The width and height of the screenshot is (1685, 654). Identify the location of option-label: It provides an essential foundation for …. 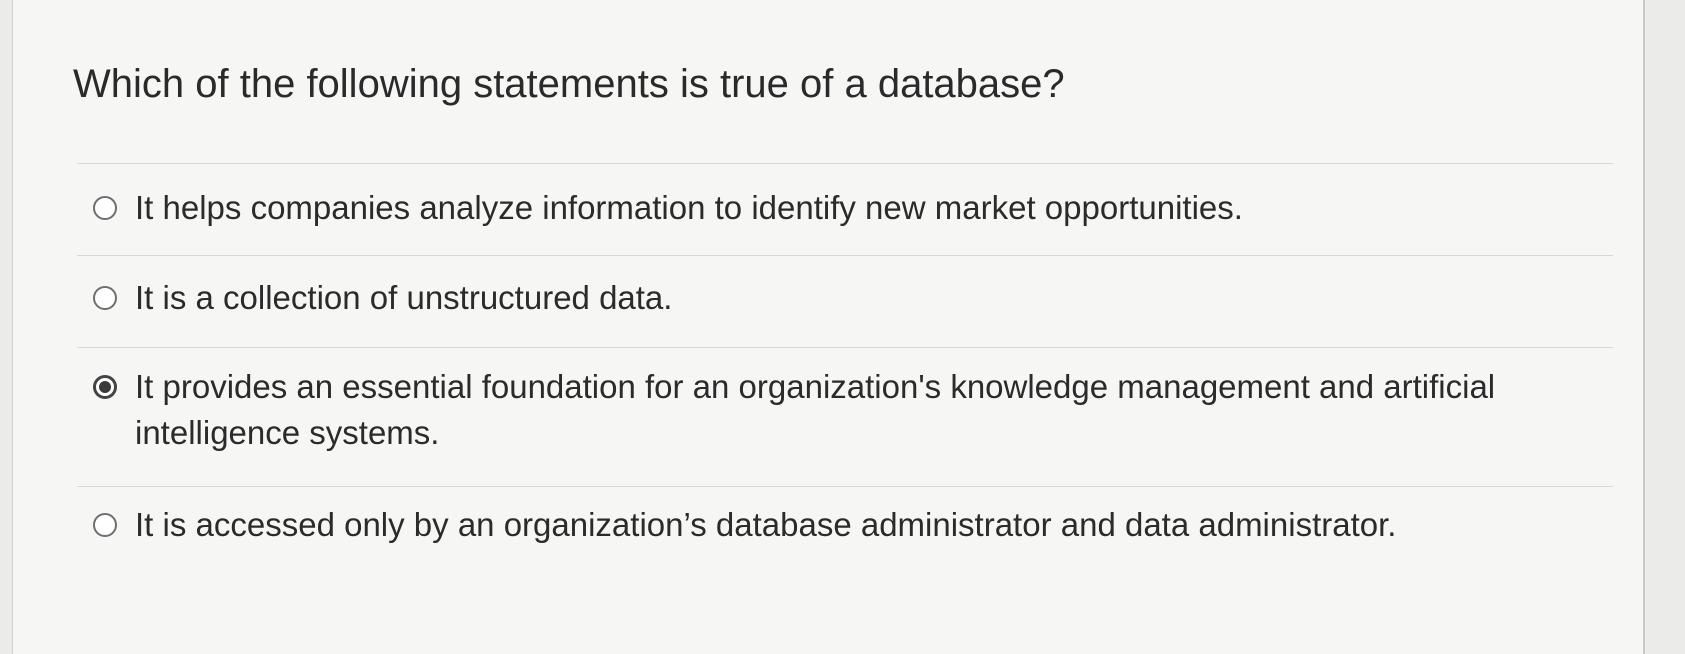
(815, 409).